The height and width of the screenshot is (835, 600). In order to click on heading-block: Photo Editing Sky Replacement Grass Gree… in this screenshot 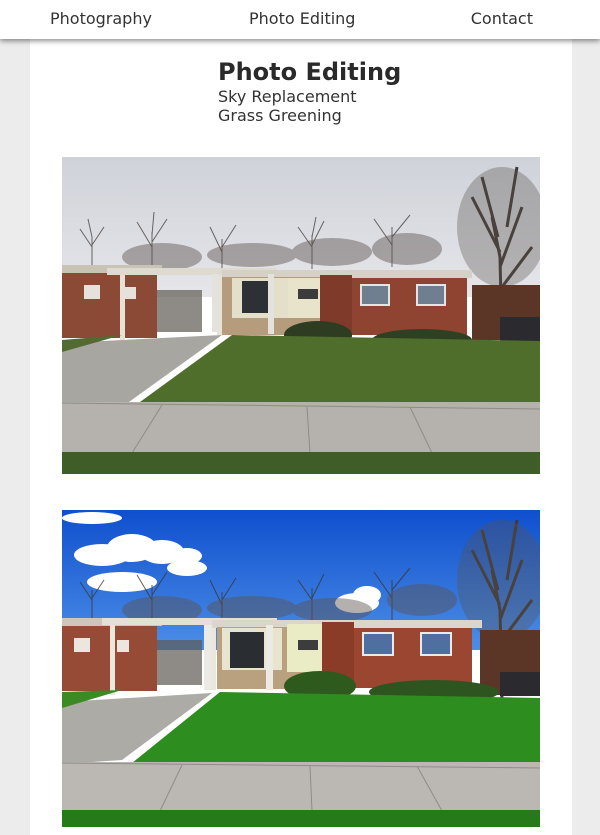, I will do `click(309, 91)`.